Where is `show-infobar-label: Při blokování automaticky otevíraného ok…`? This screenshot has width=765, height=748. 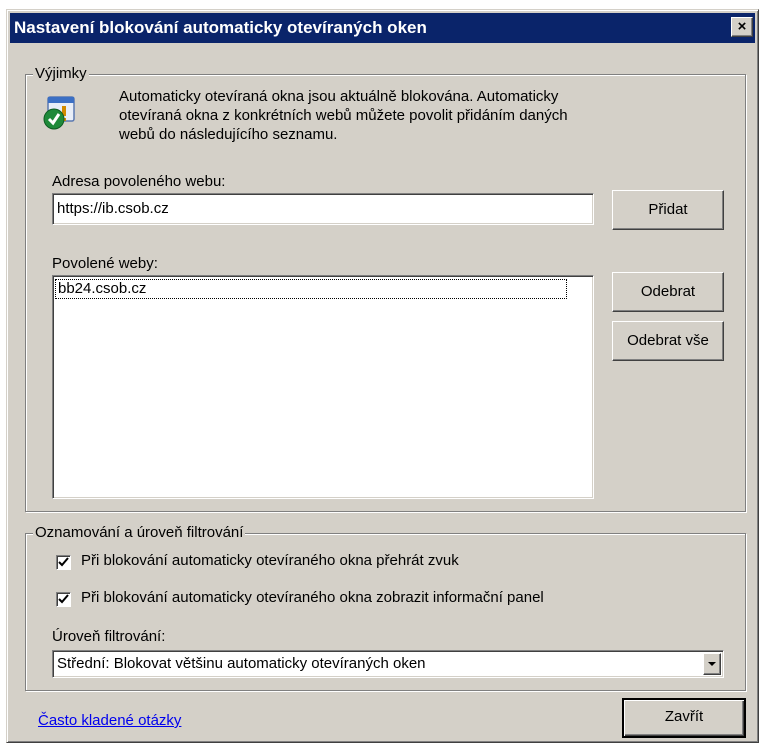
show-infobar-label: Při blokování automaticky otevíraného ok… is located at coordinates (312, 597).